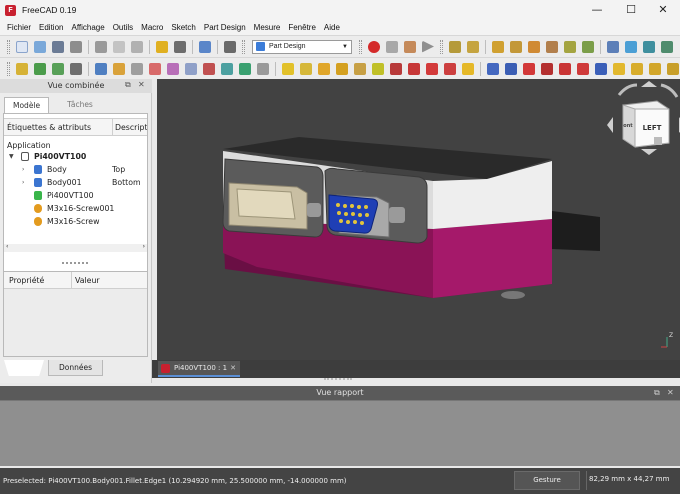  I want to click on tree-item-document: ▼ Pi400VT100, so click(75, 156).